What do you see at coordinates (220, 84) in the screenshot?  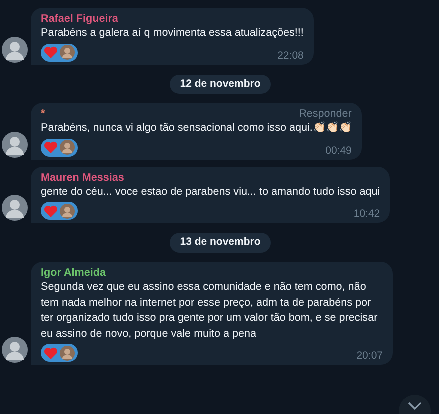 I see `date-separator: 12 de novembro` at bounding box center [220, 84].